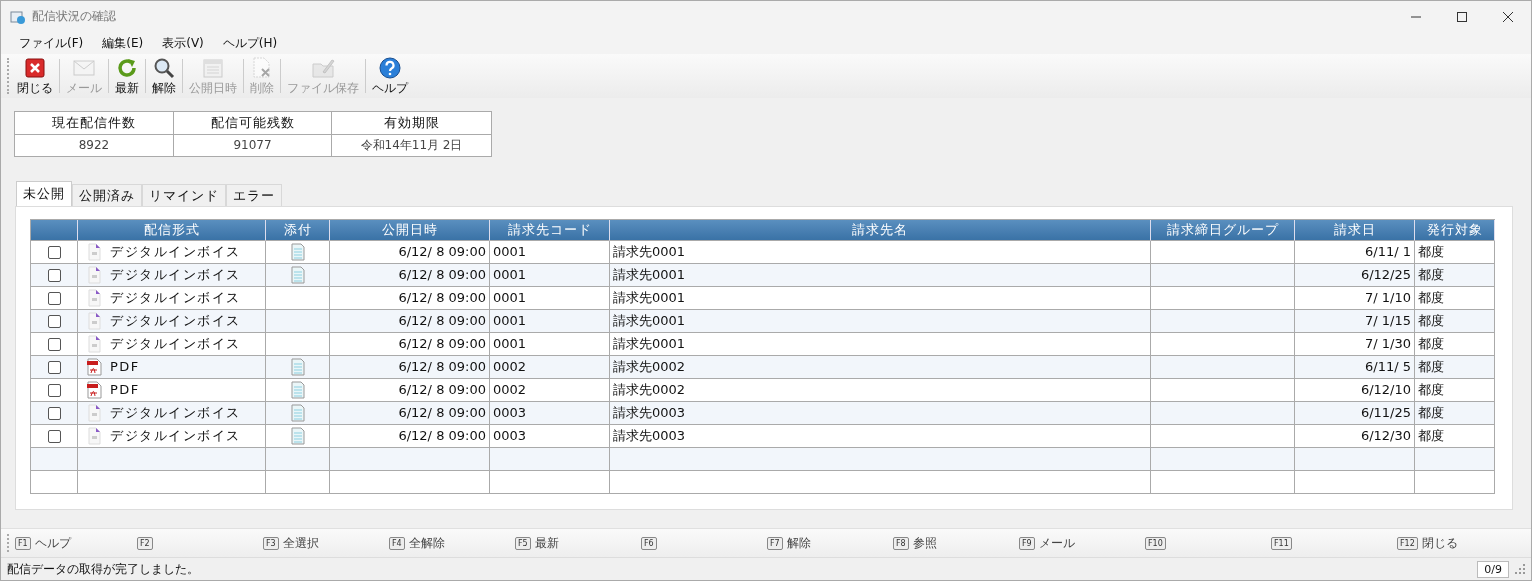  I want to click on table-cell: 6/11/ 5, so click(1355, 367).